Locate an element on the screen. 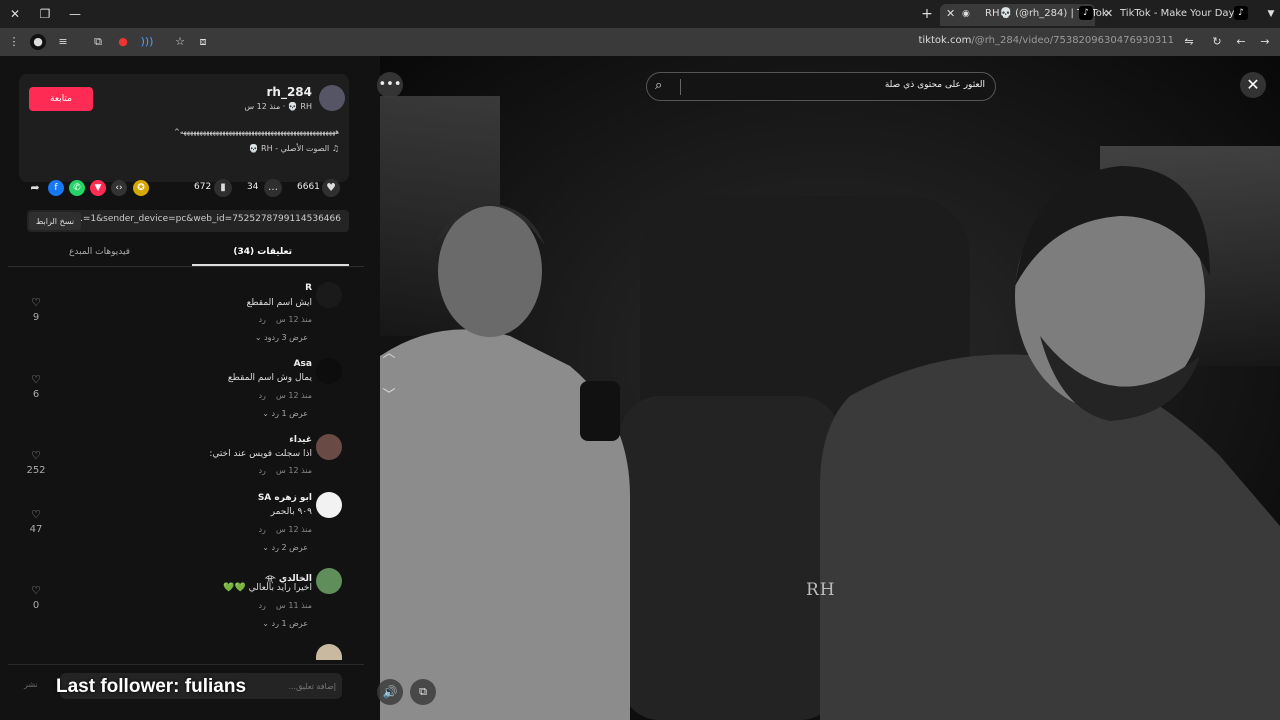 This screenshot has height=720, width=1280. post-comment-button: نشر is located at coordinates (31, 684).